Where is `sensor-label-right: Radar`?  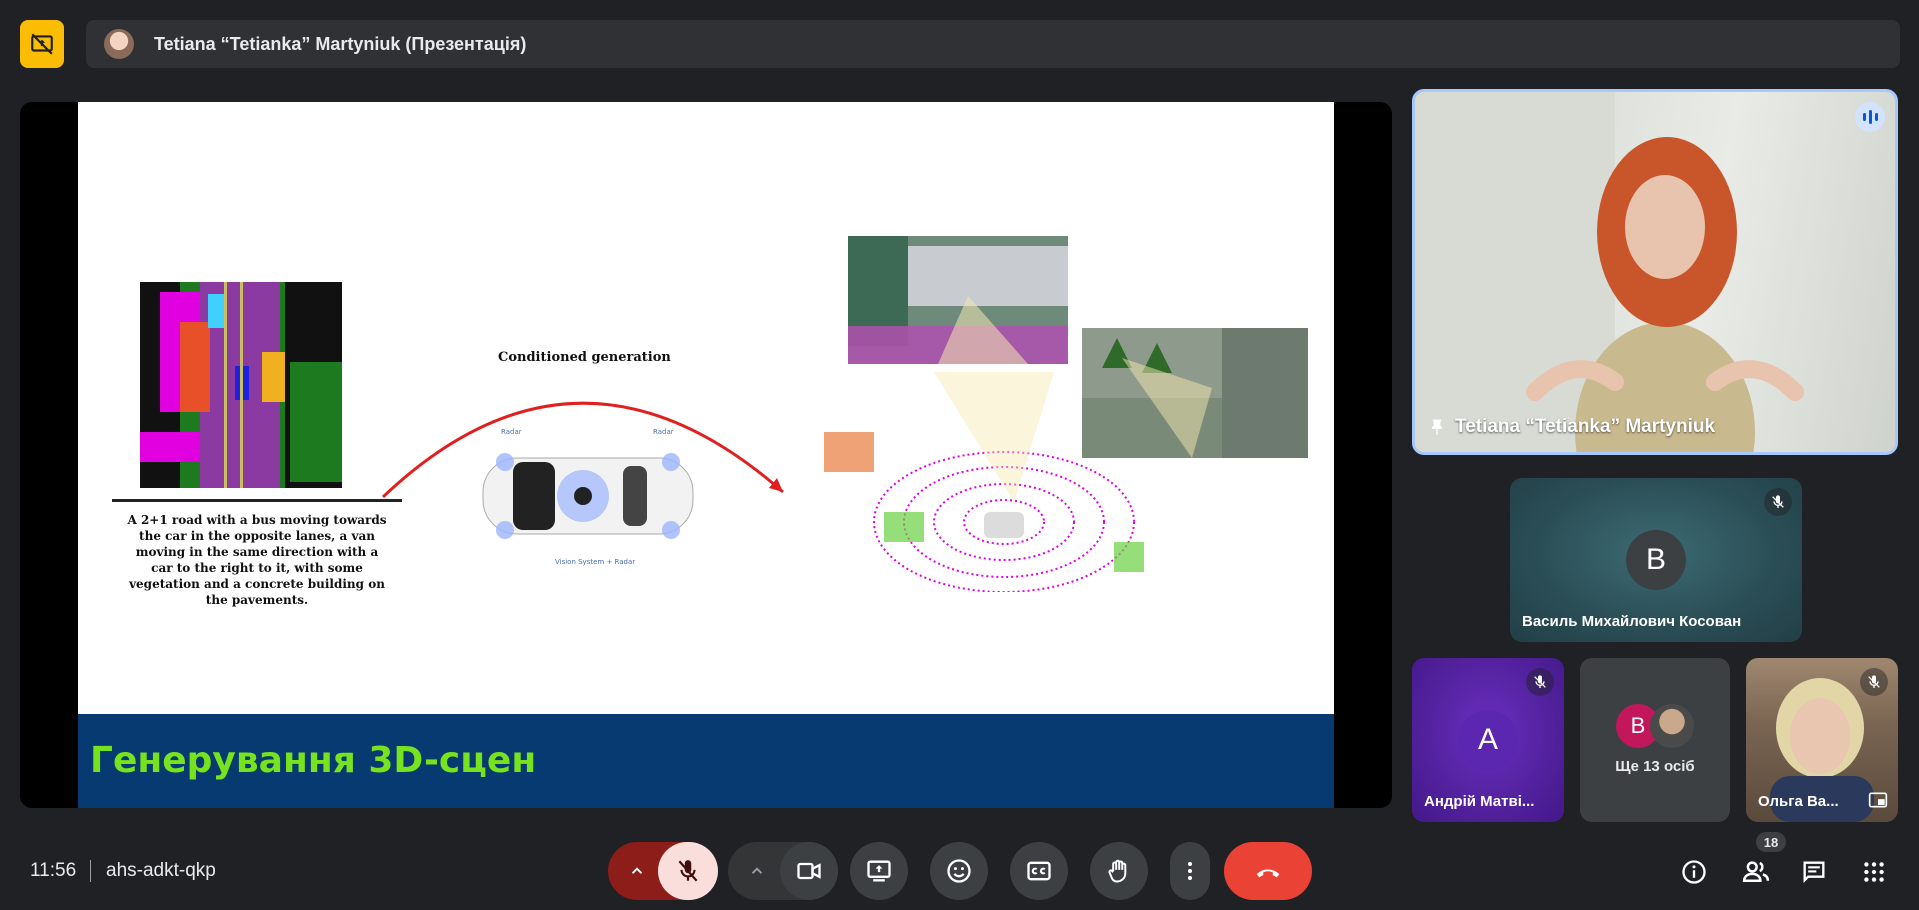
sensor-label-right: Radar is located at coordinates (663, 432).